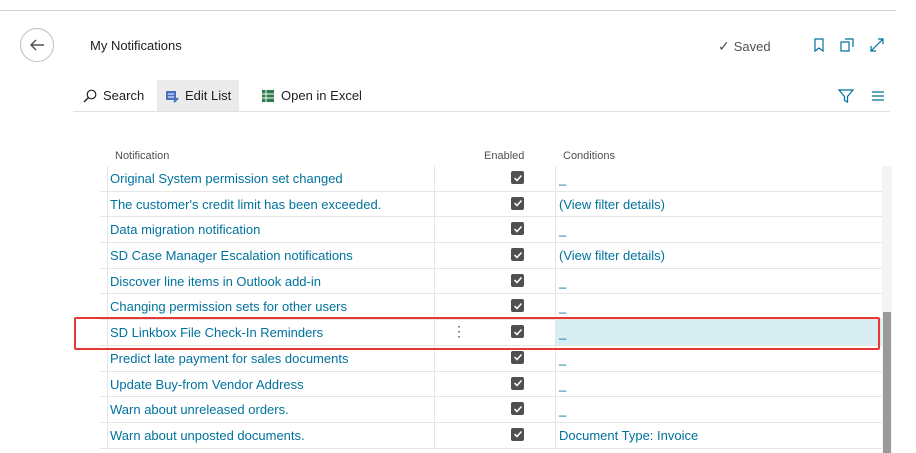 Image resolution: width=916 pixels, height=453 pixels. Describe the element at coordinates (628, 435) in the screenshot. I see `conditions-cell: Document Type: Invoice` at that location.